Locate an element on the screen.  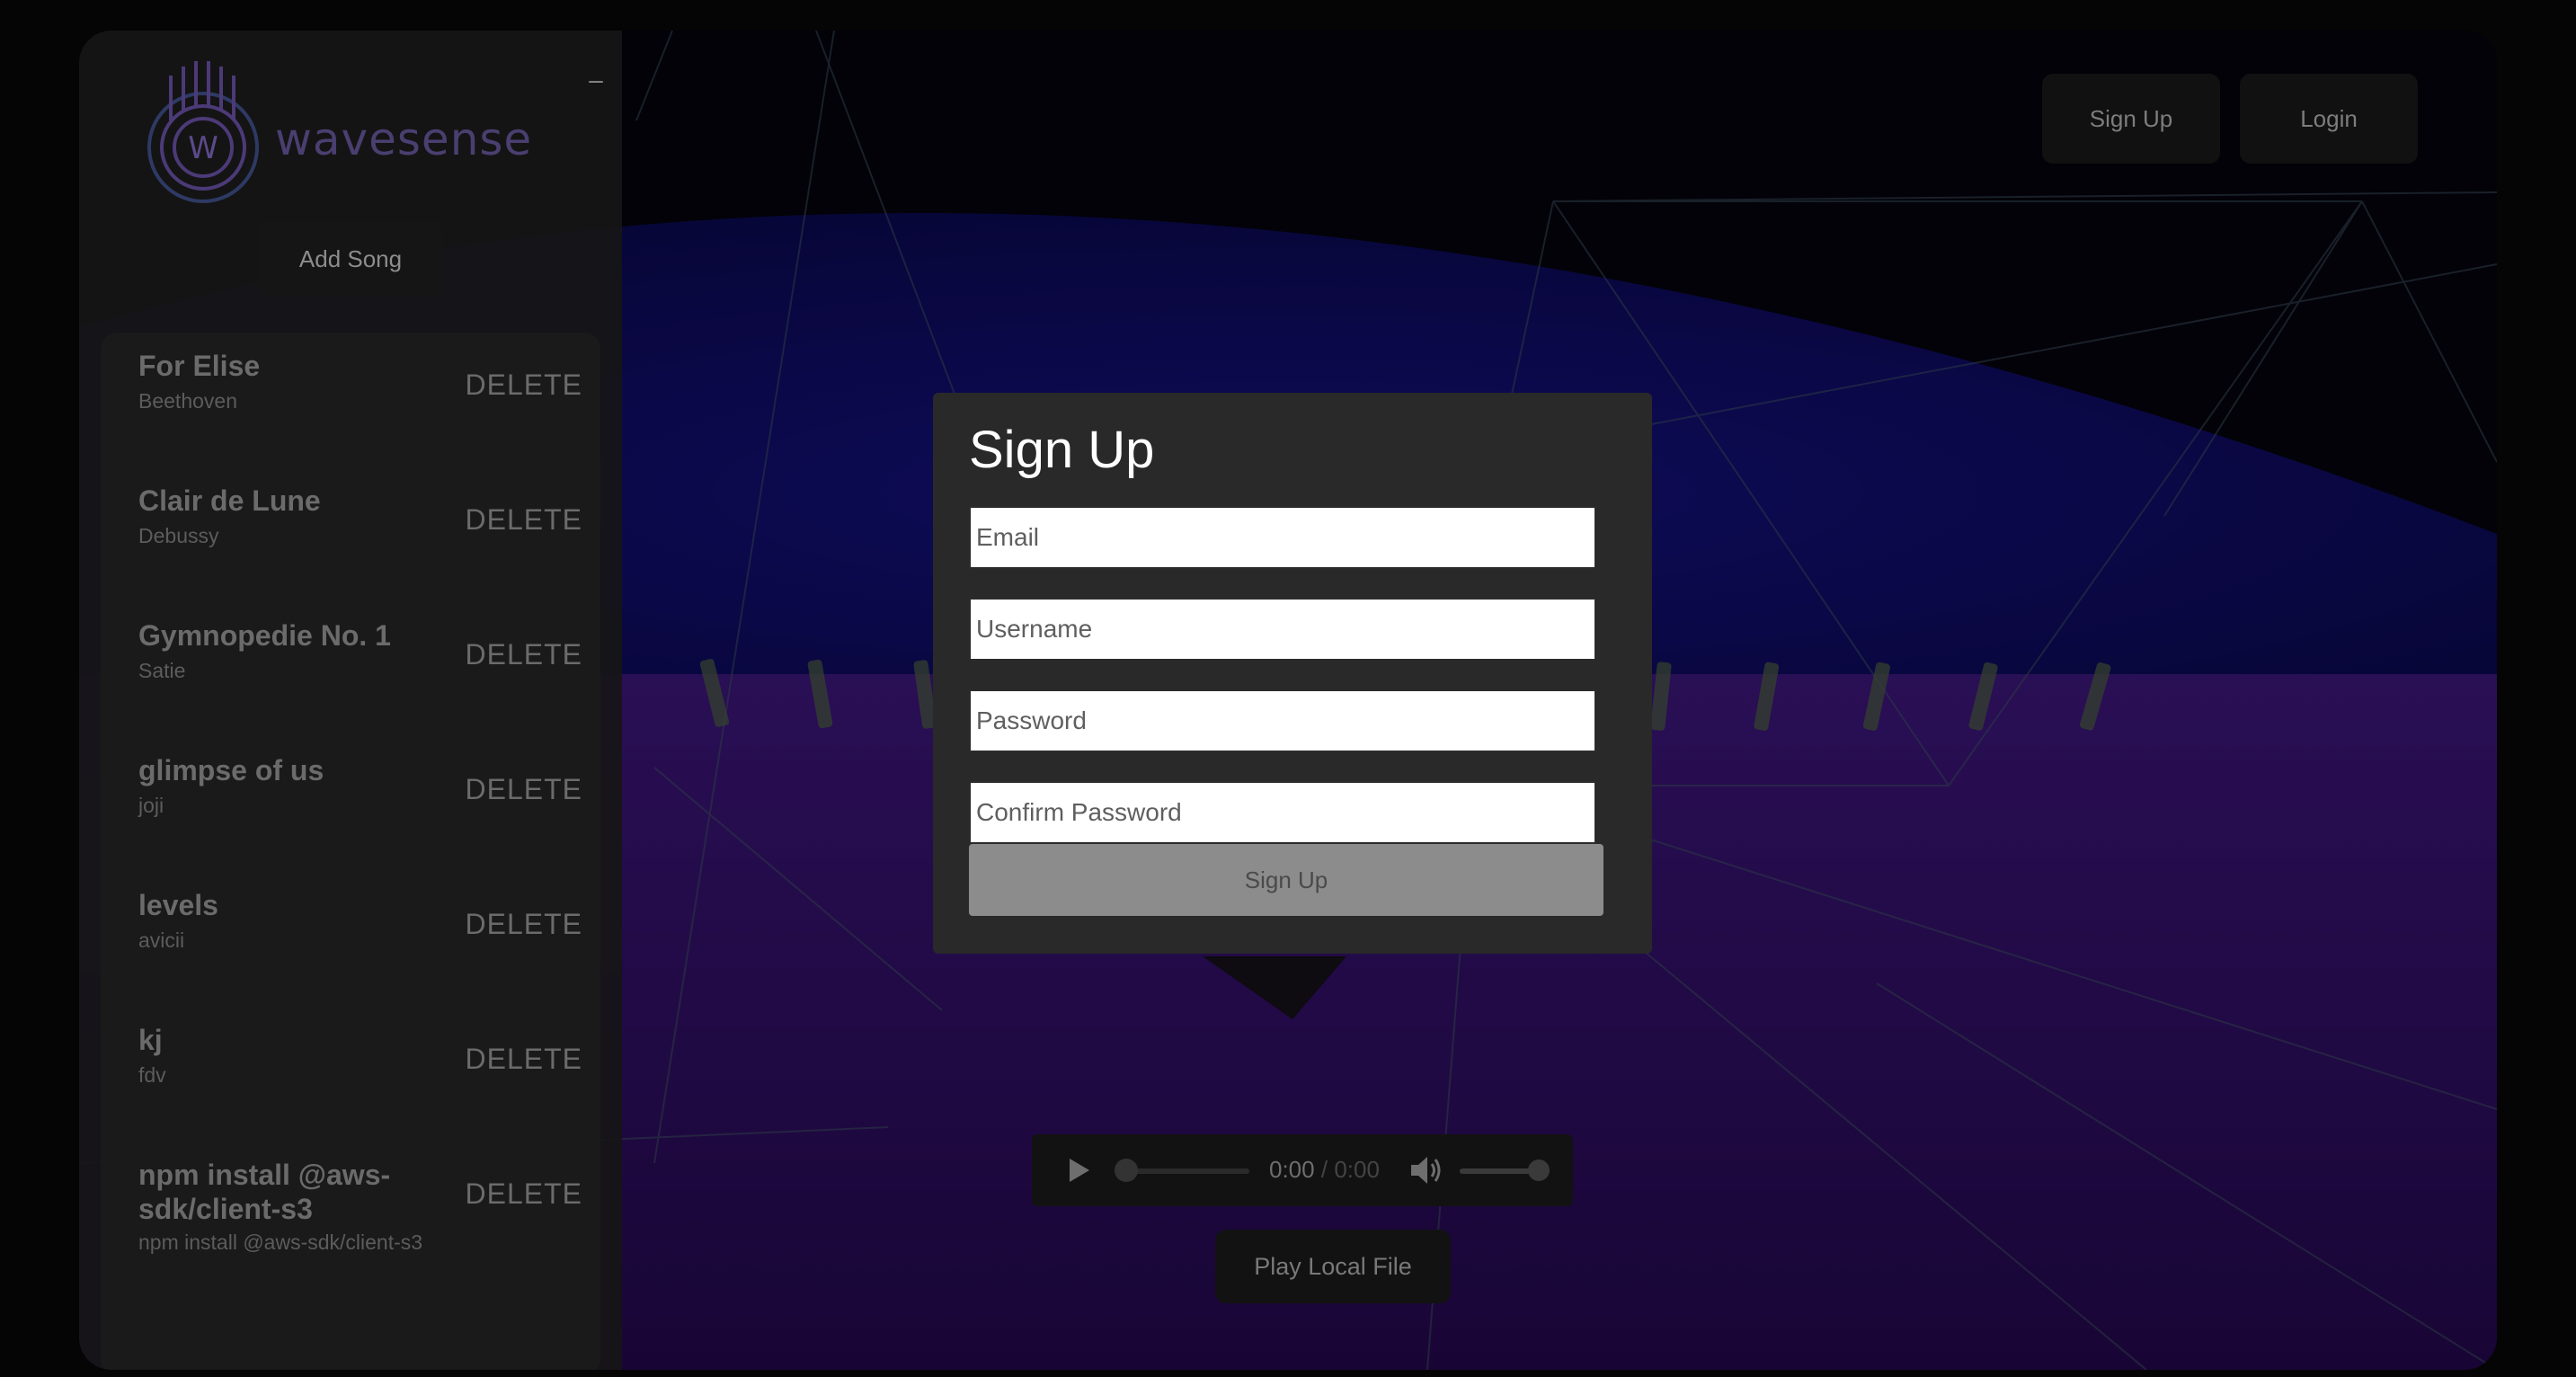
svg-text: W is located at coordinates (203, 148).